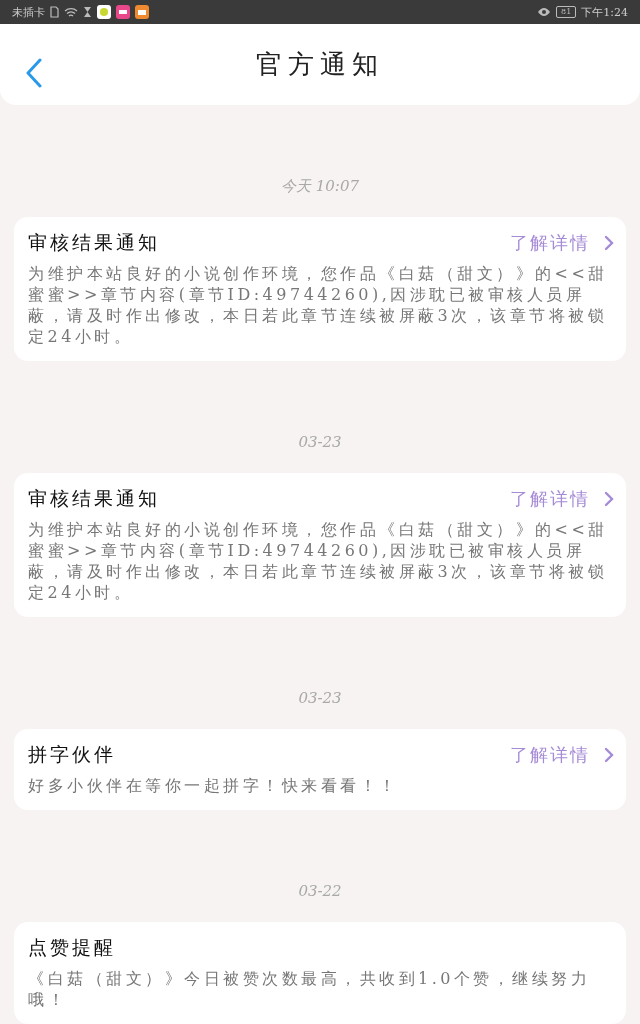 Image resolution: width=640 pixels, height=1024 pixels. Describe the element at coordinates (54, 12) in the screenshot. I see `sim-icon` at that location.